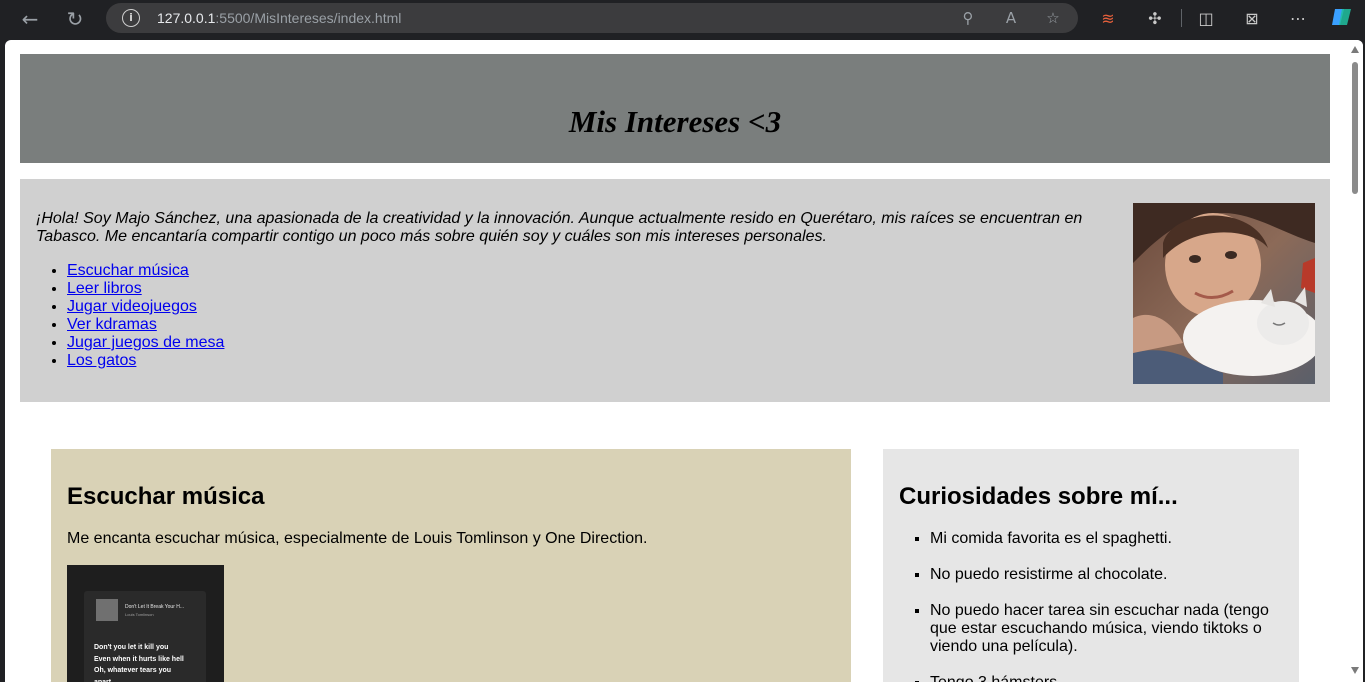 The width and height of the screenshot is (1365, 682). What do you see at coordinates (30, 19) in the screenshot?
I see `back-icon: ←` at bounding box center [30, 19].